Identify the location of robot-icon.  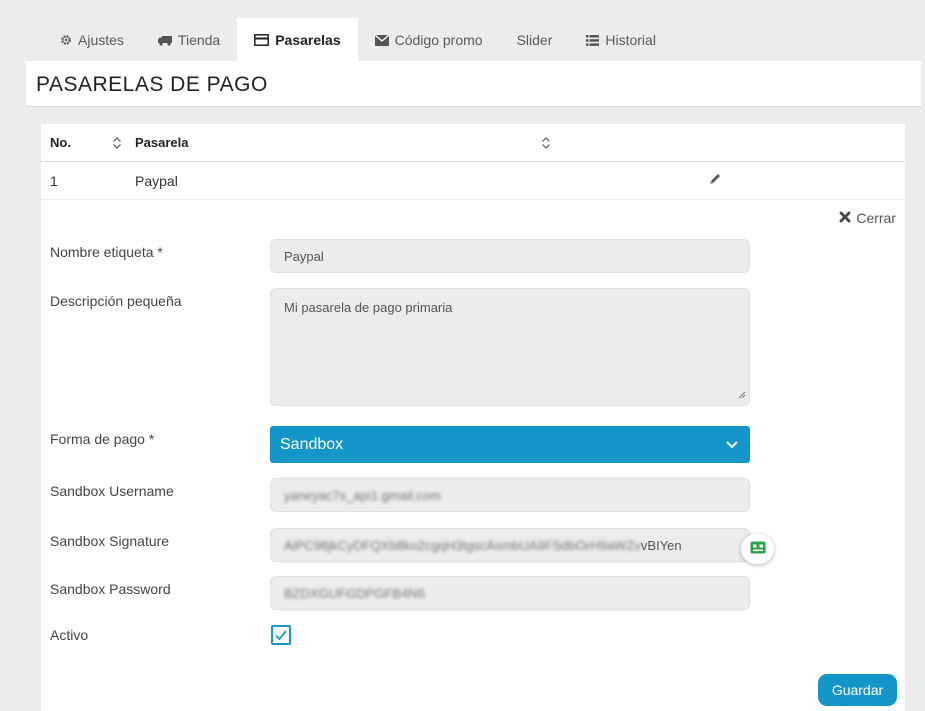
(758, 549).